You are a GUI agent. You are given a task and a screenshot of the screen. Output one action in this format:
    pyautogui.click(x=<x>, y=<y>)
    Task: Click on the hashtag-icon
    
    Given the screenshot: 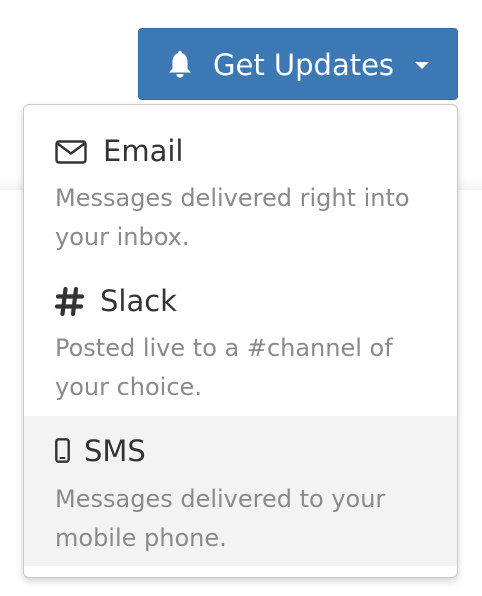 What is the action you would take?
    pyautogui.click(x=69, y=301)
    